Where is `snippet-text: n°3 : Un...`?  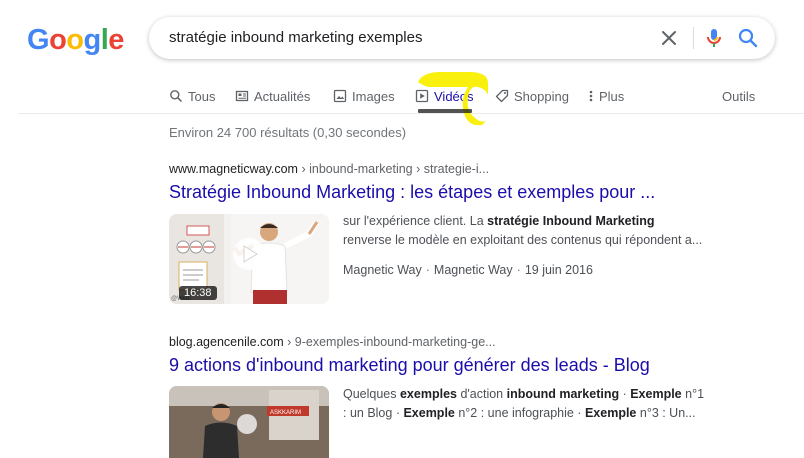
snippet-text: n°3 : Un... is located at coordinates (666, 413).